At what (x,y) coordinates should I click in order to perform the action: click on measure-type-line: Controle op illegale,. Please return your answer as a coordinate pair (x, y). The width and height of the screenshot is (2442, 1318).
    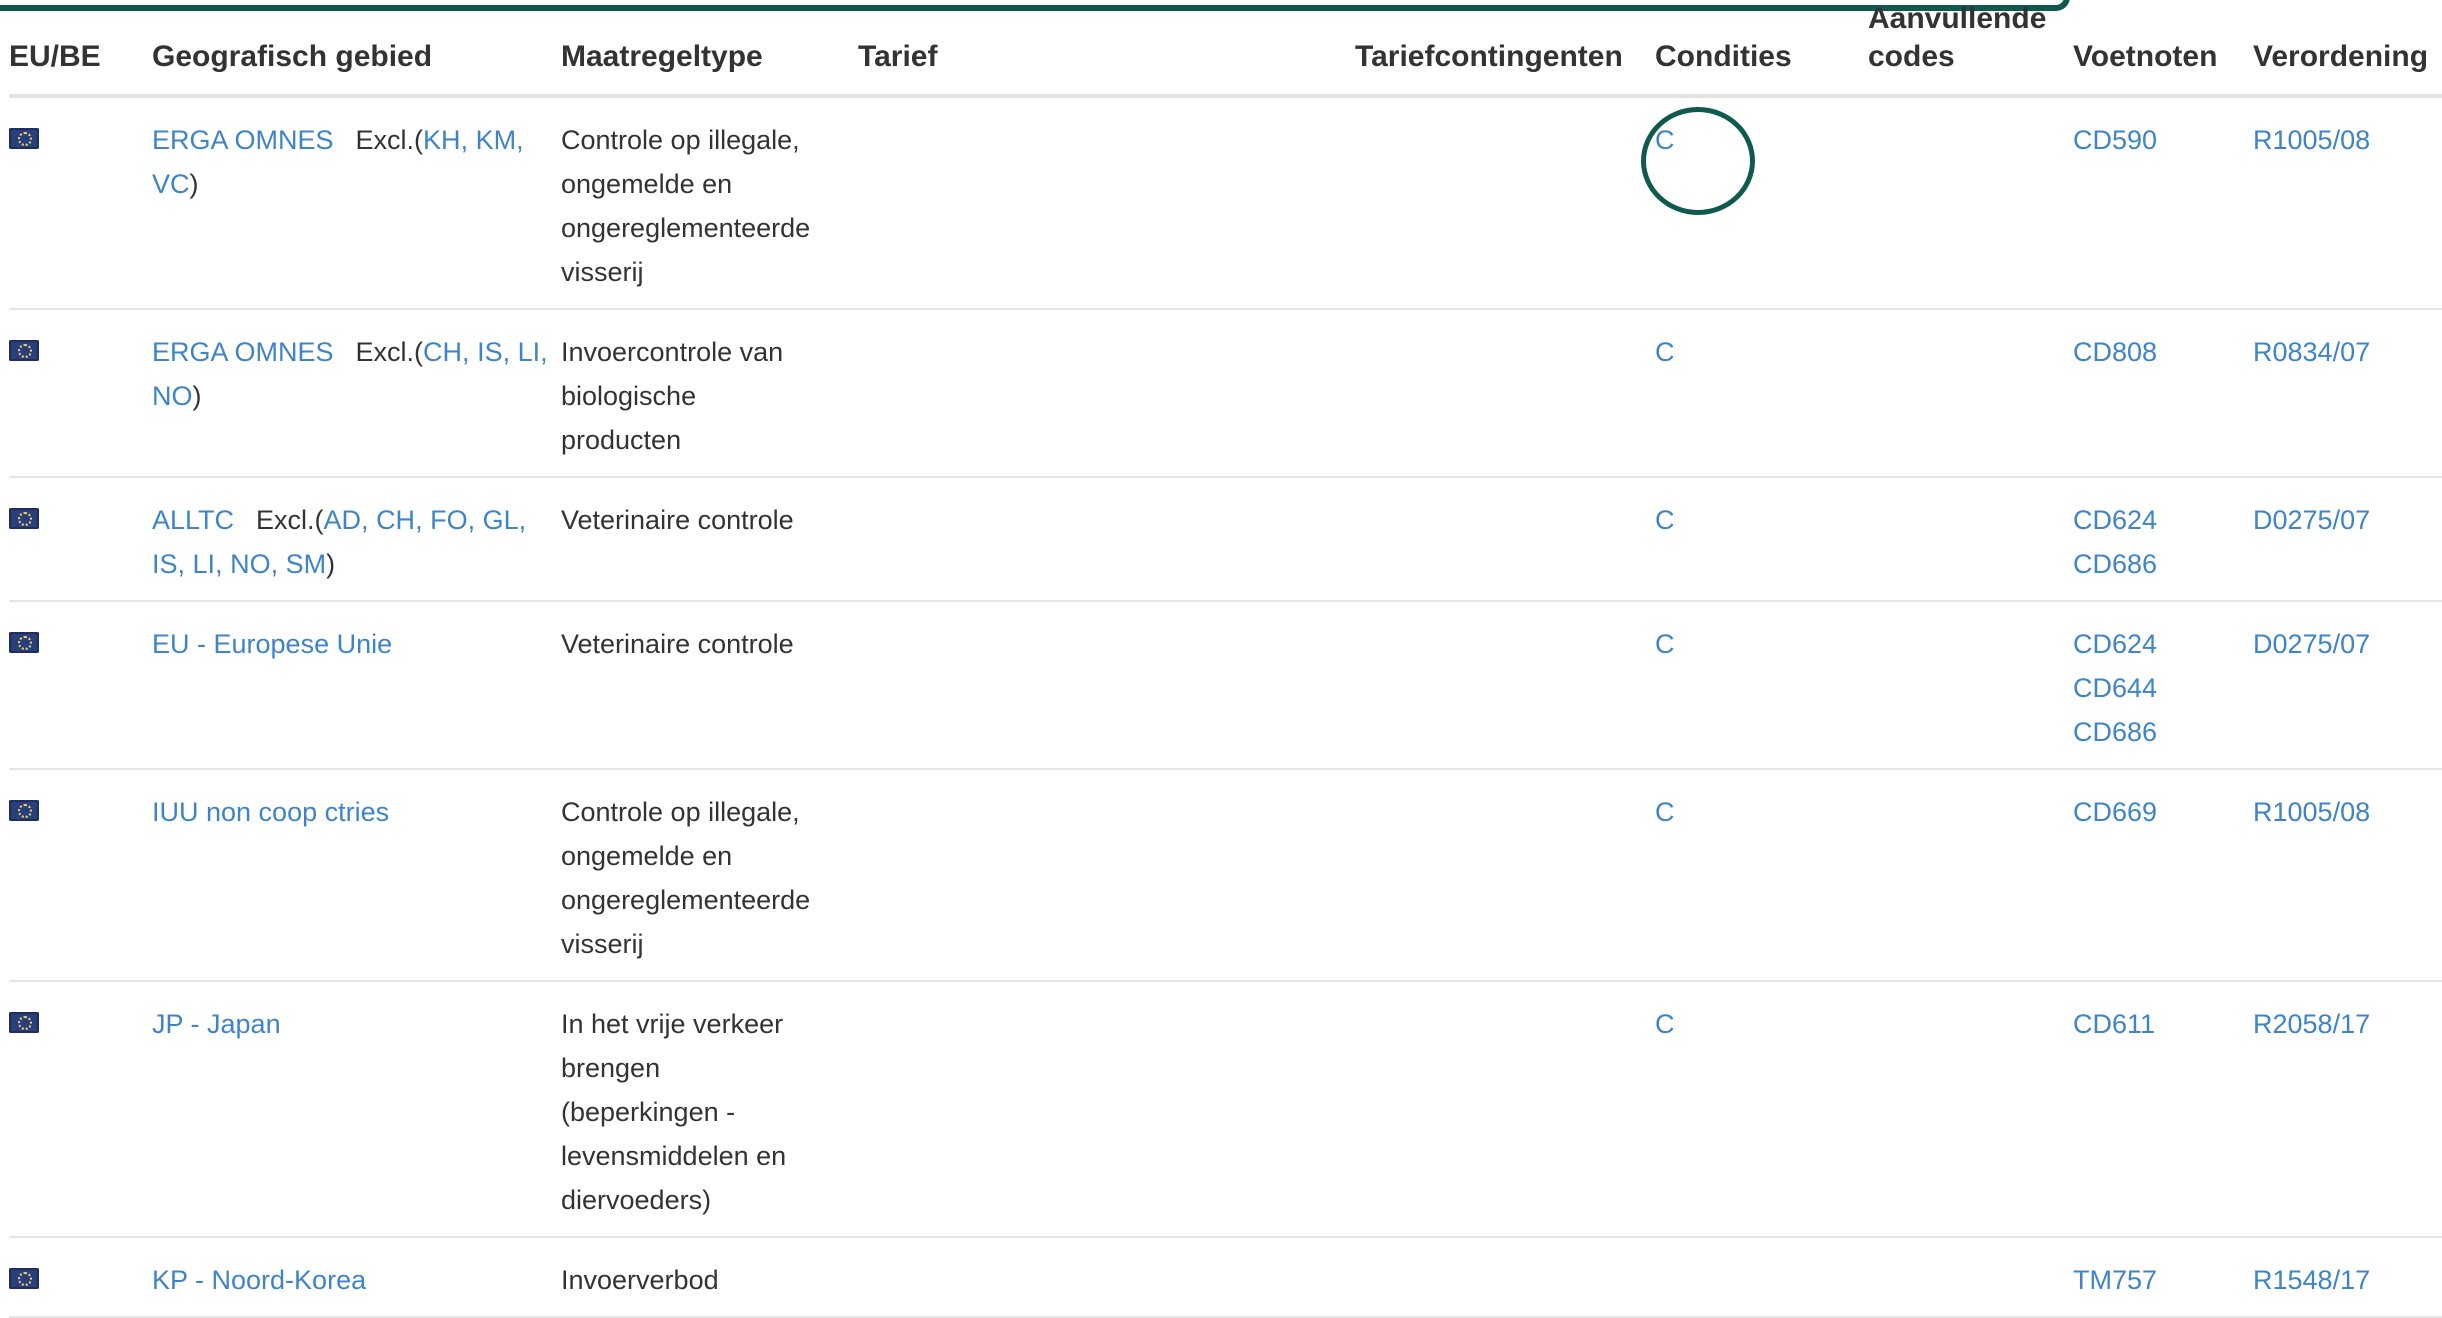
    Looking at the image, I should click on (680, 812).